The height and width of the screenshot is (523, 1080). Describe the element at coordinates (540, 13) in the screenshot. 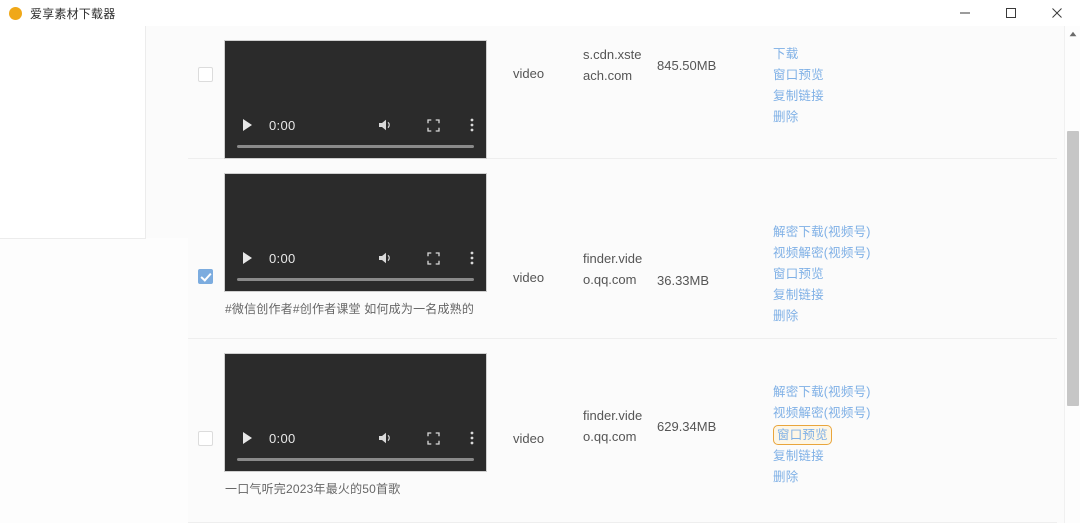

I see `title-bar: 爱享素材下载器` at that location.